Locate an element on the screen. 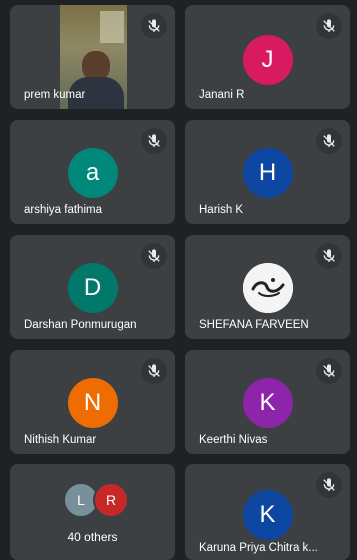 This screenshot has height=560, width=357. avatar: a is located at coordinates (92, 173).